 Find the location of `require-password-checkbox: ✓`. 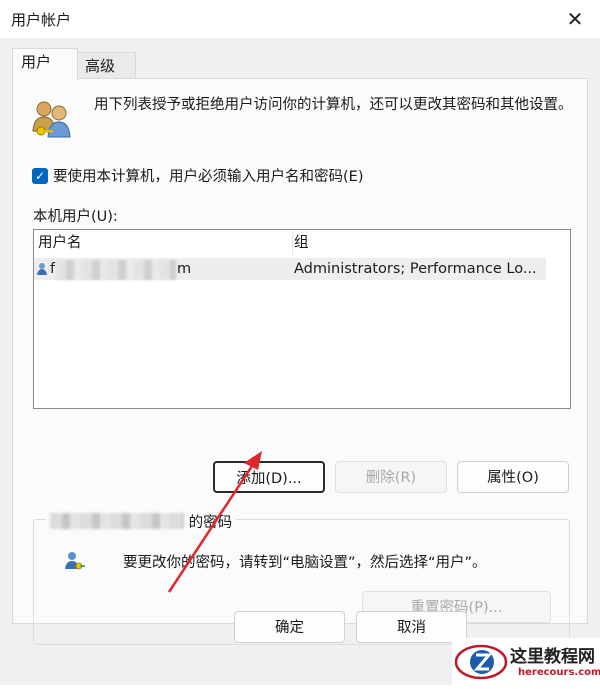

require-password-checkbox: ✓ is located at coordinates (40, 176).